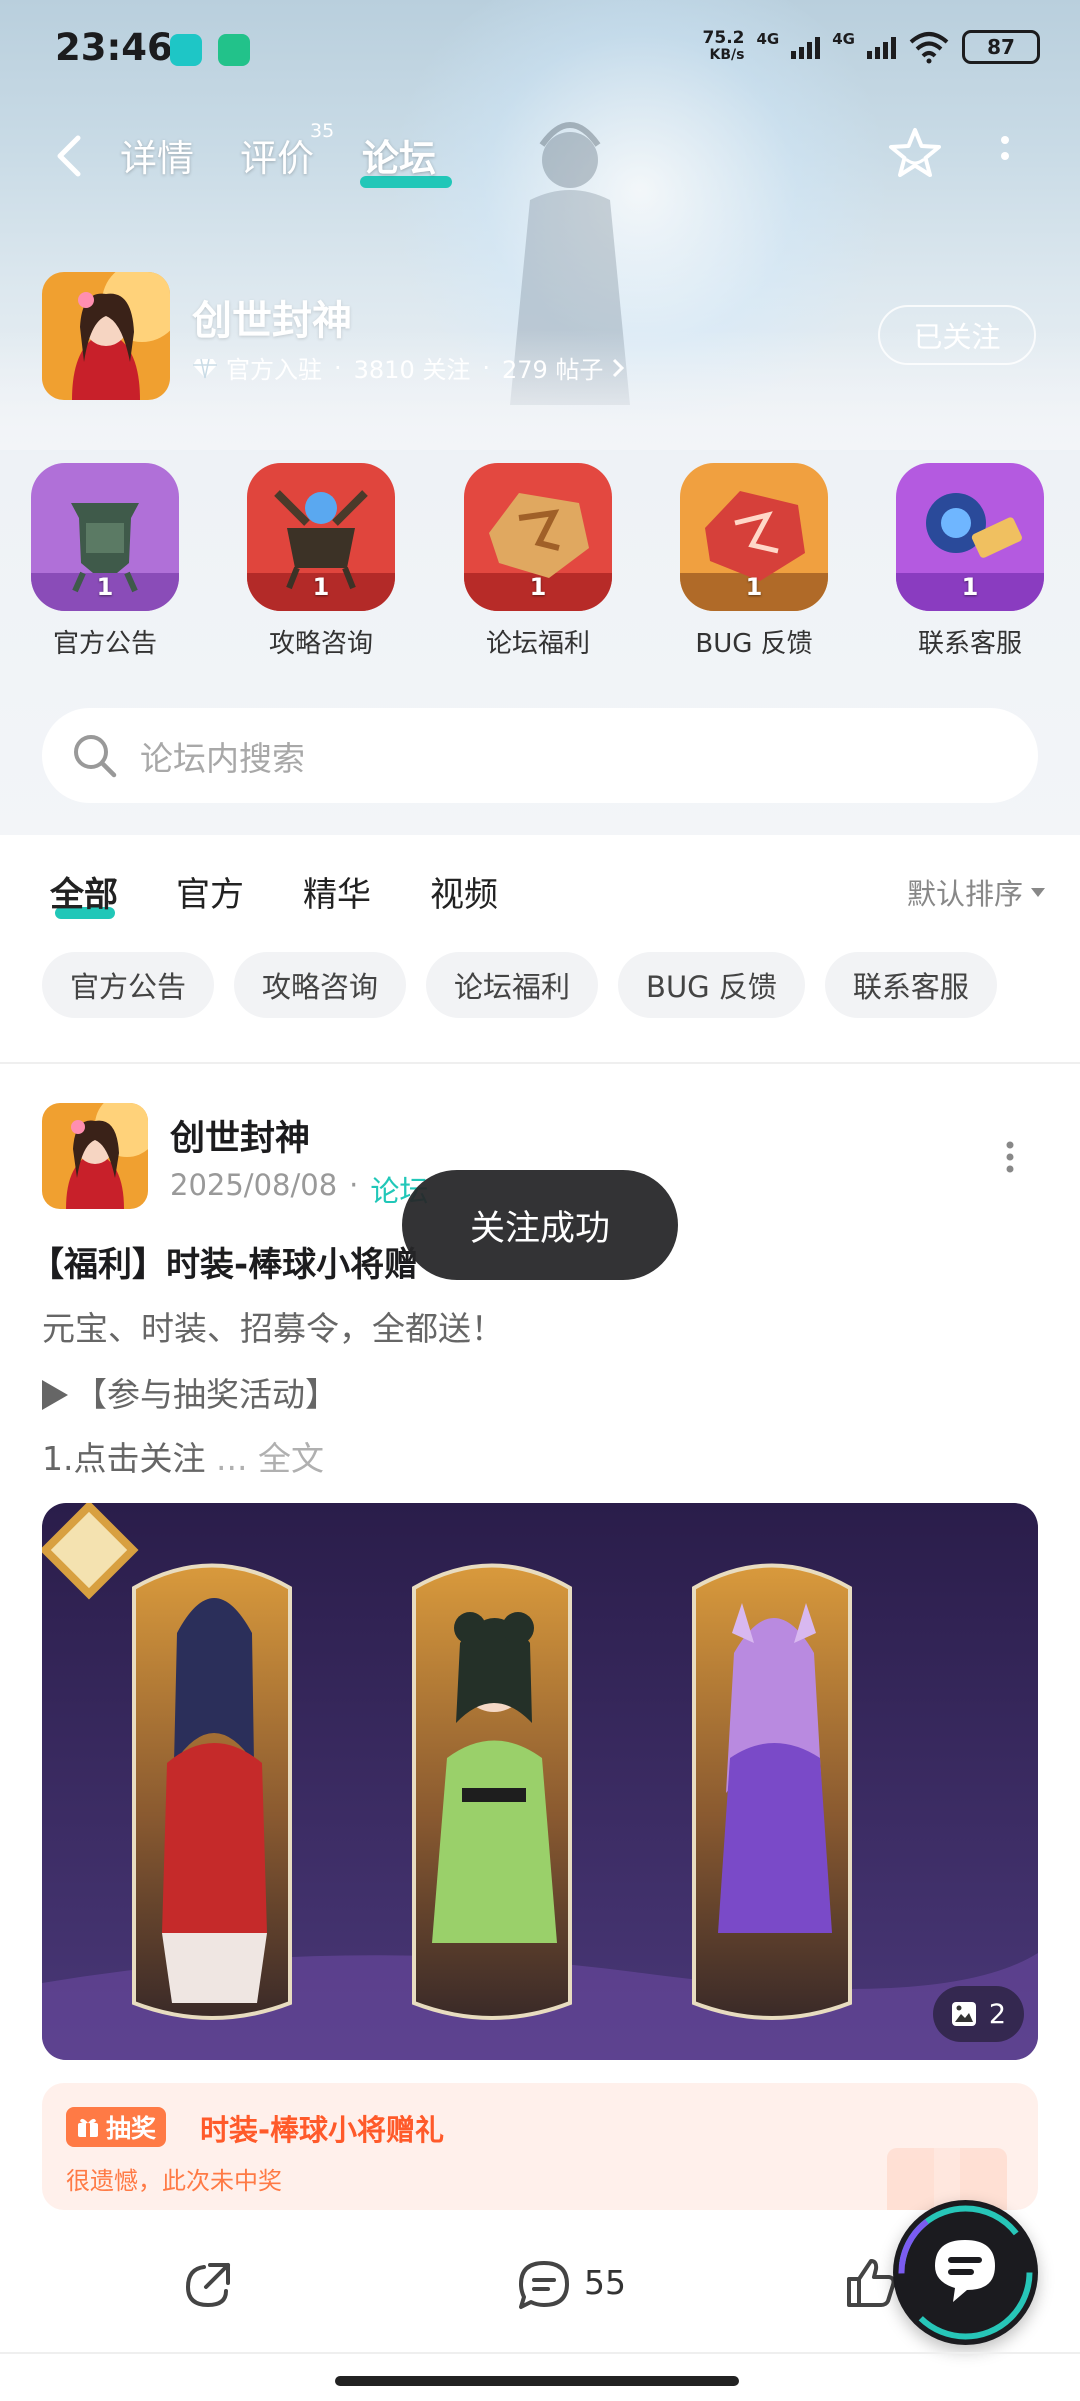 The width and height of the screenshot is (1080, 2401). What do you see at coordinates (273, 1328) in the screenshot?
I see `post-body-line: 元宝、时装、招募令，全都送！` at bounding box center [273, 1328].